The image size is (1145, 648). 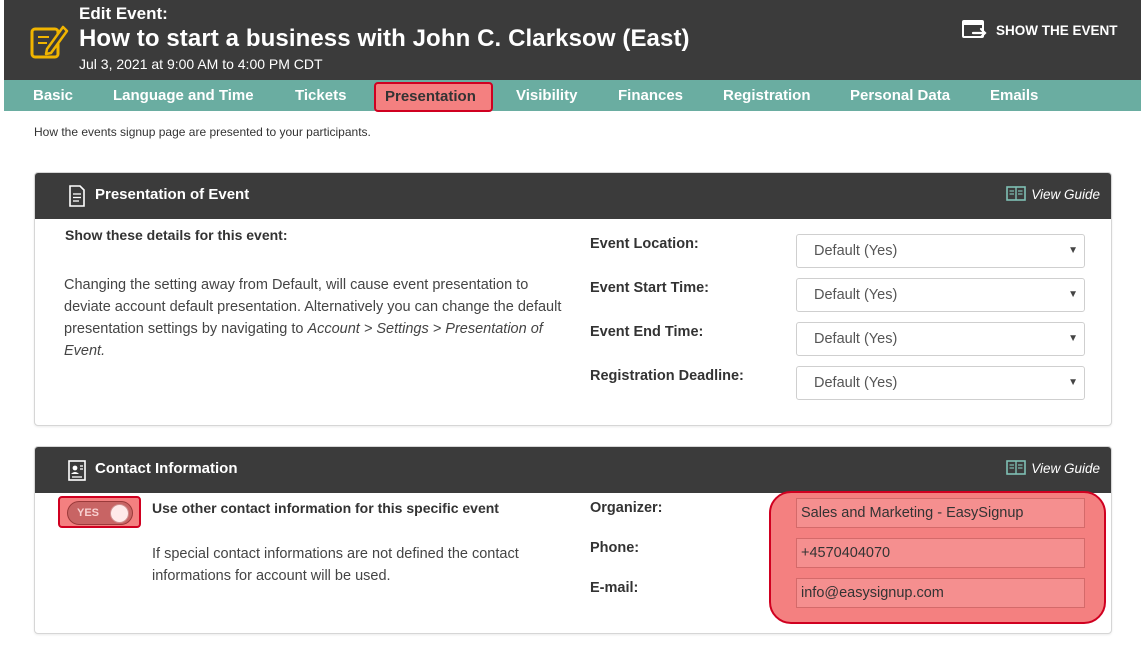 What do you see at coordinates (615, 548) in the screenshot?
I see `phone-label: Phone:` at bounding box center [615, 548].